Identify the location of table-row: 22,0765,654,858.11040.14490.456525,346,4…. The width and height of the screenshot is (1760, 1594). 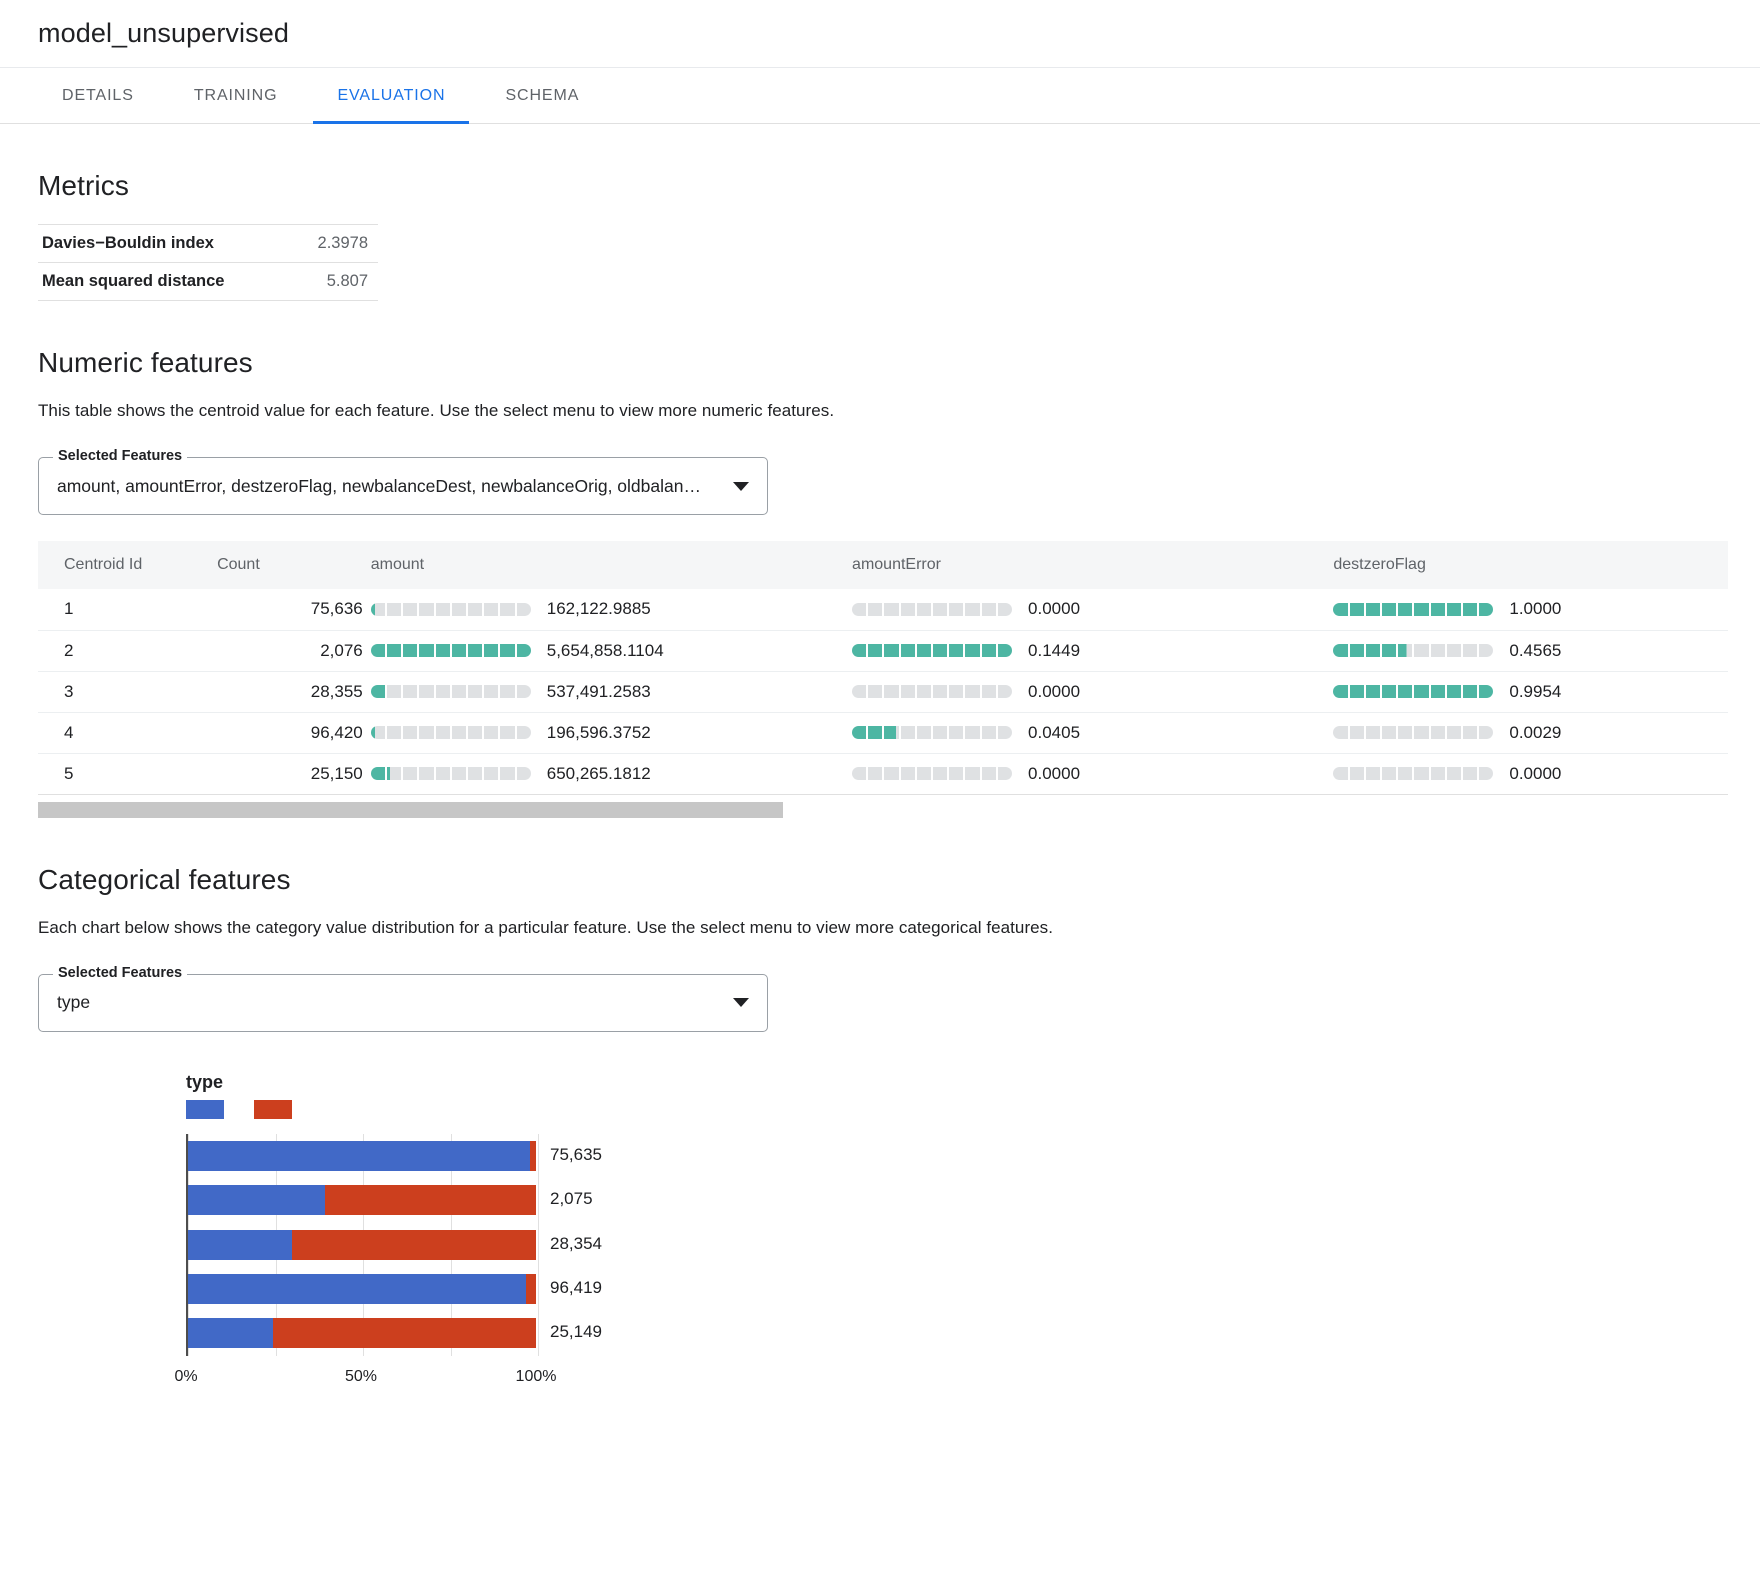
(883, 651).